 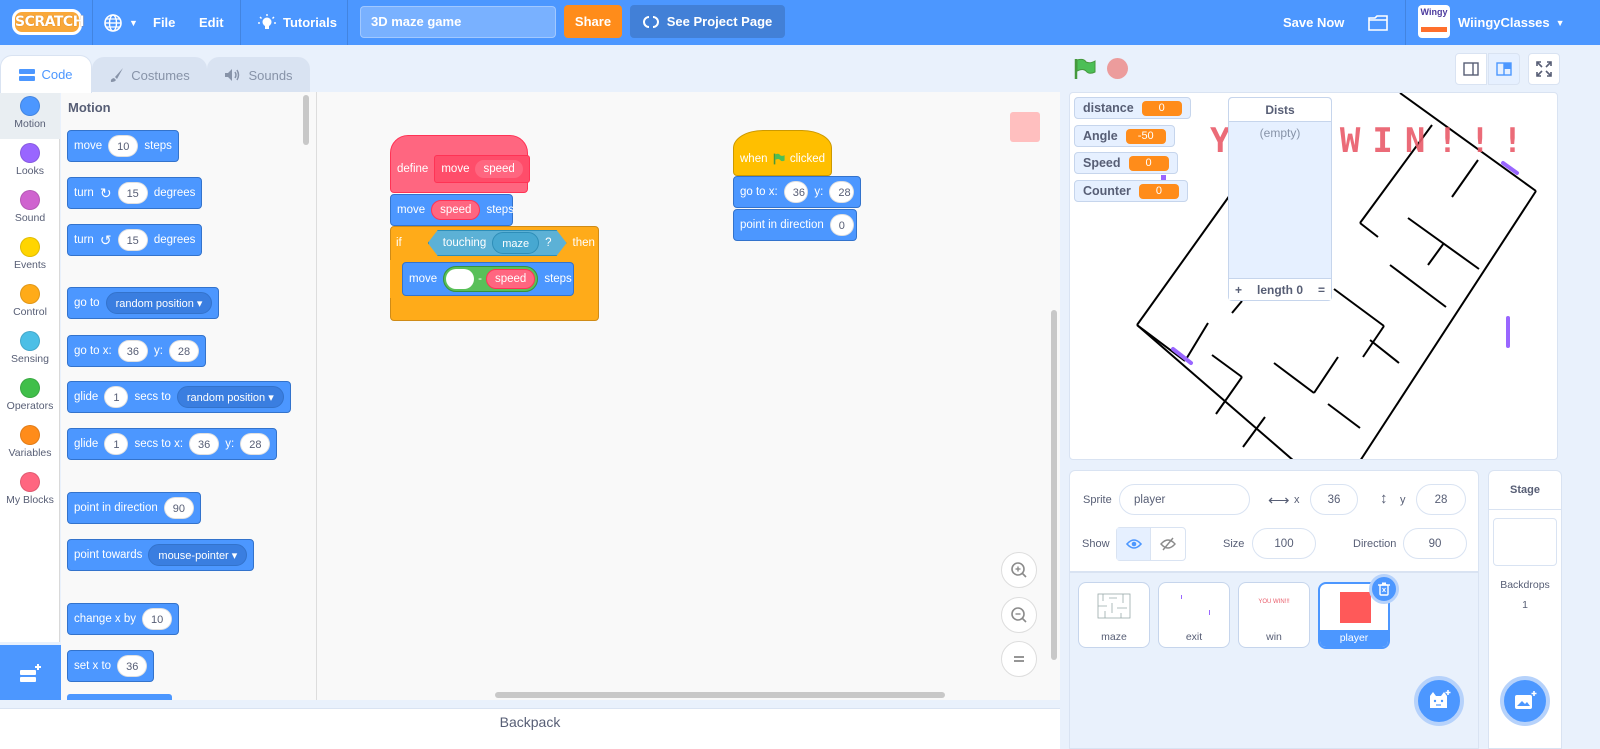 What do you see at coordinates (1504, 69) in the screenshot?
I see `normal-stage-button` at bounding box center [1504, 69].